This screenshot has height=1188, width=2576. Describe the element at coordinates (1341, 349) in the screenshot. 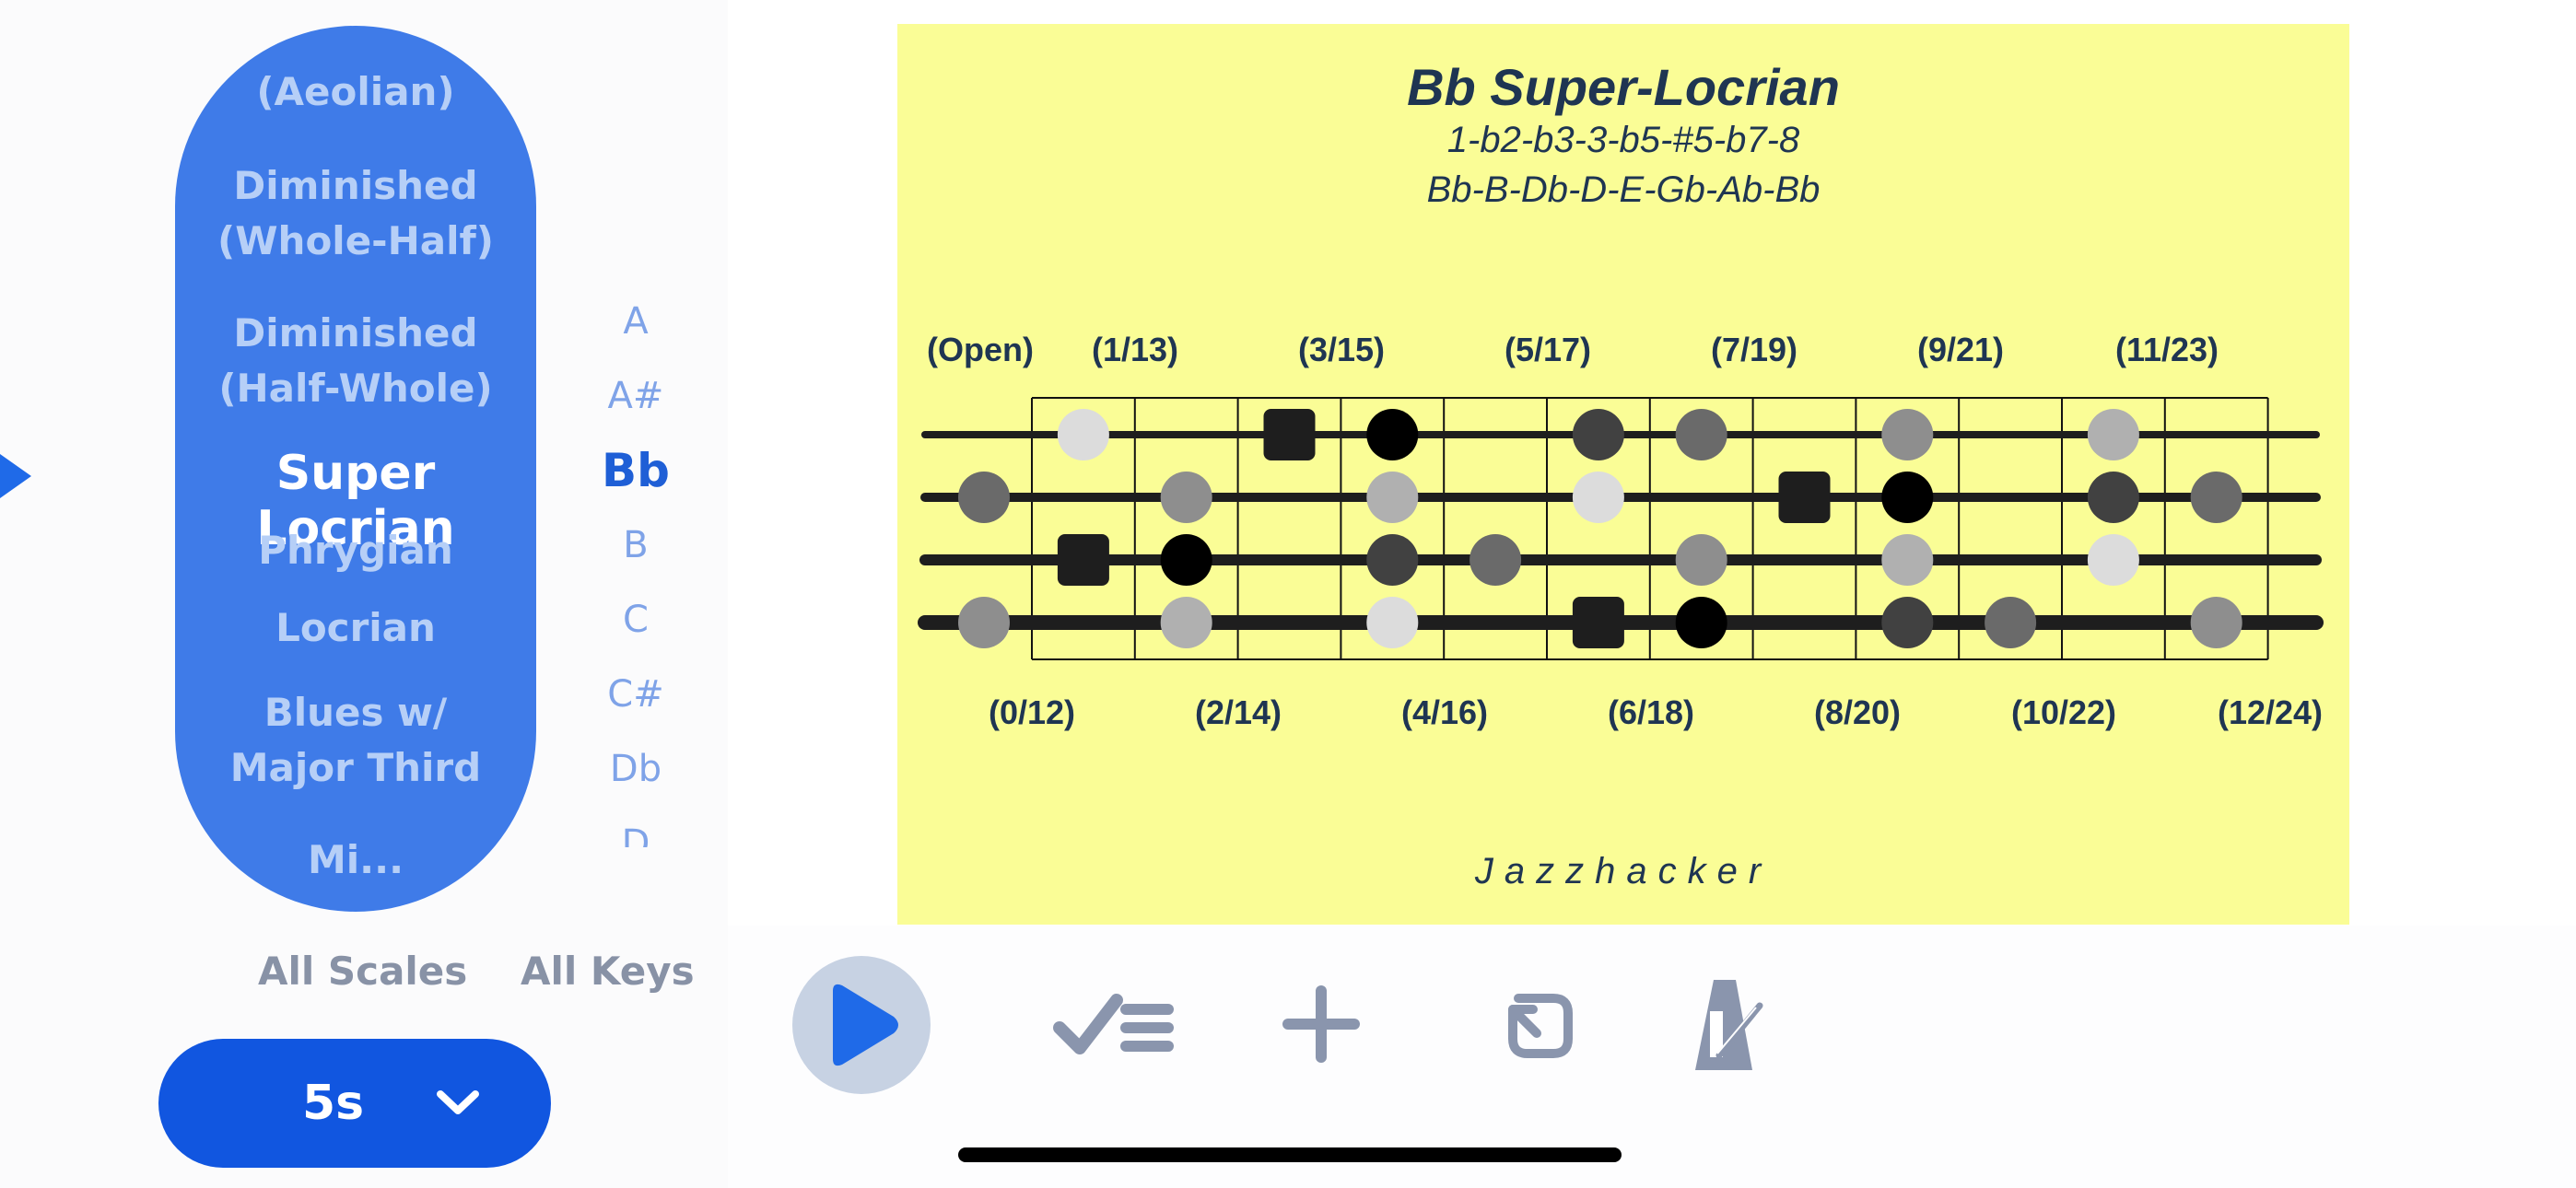

I see `fret-label-top: (3/15)` at that location.